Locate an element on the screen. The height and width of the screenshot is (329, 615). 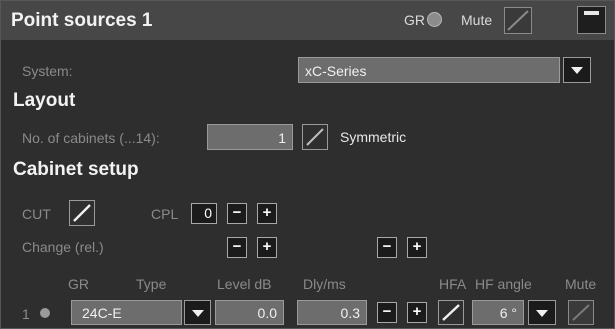
delay-change-plus-button: + is located at coordinates (417, 247).